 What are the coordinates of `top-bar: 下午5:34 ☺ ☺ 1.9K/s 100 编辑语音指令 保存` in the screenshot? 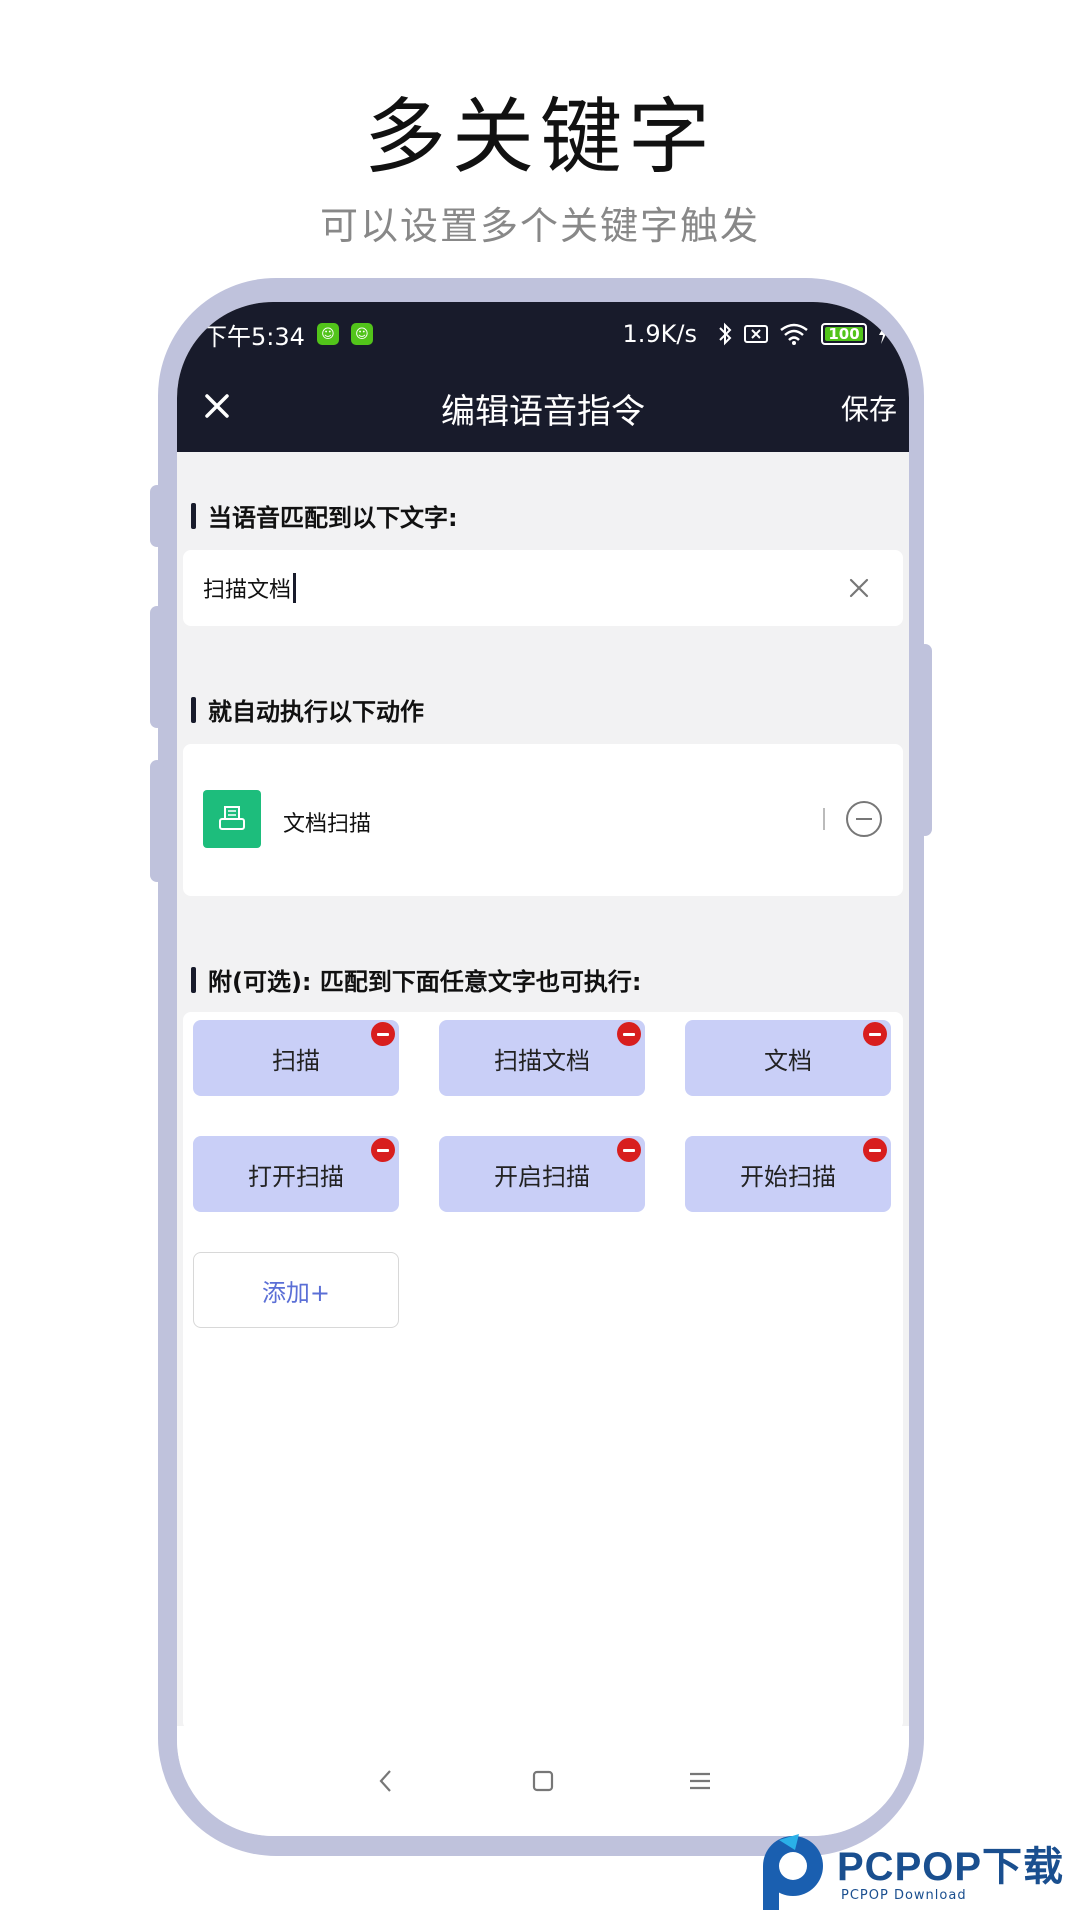 It's located at (543, 377).